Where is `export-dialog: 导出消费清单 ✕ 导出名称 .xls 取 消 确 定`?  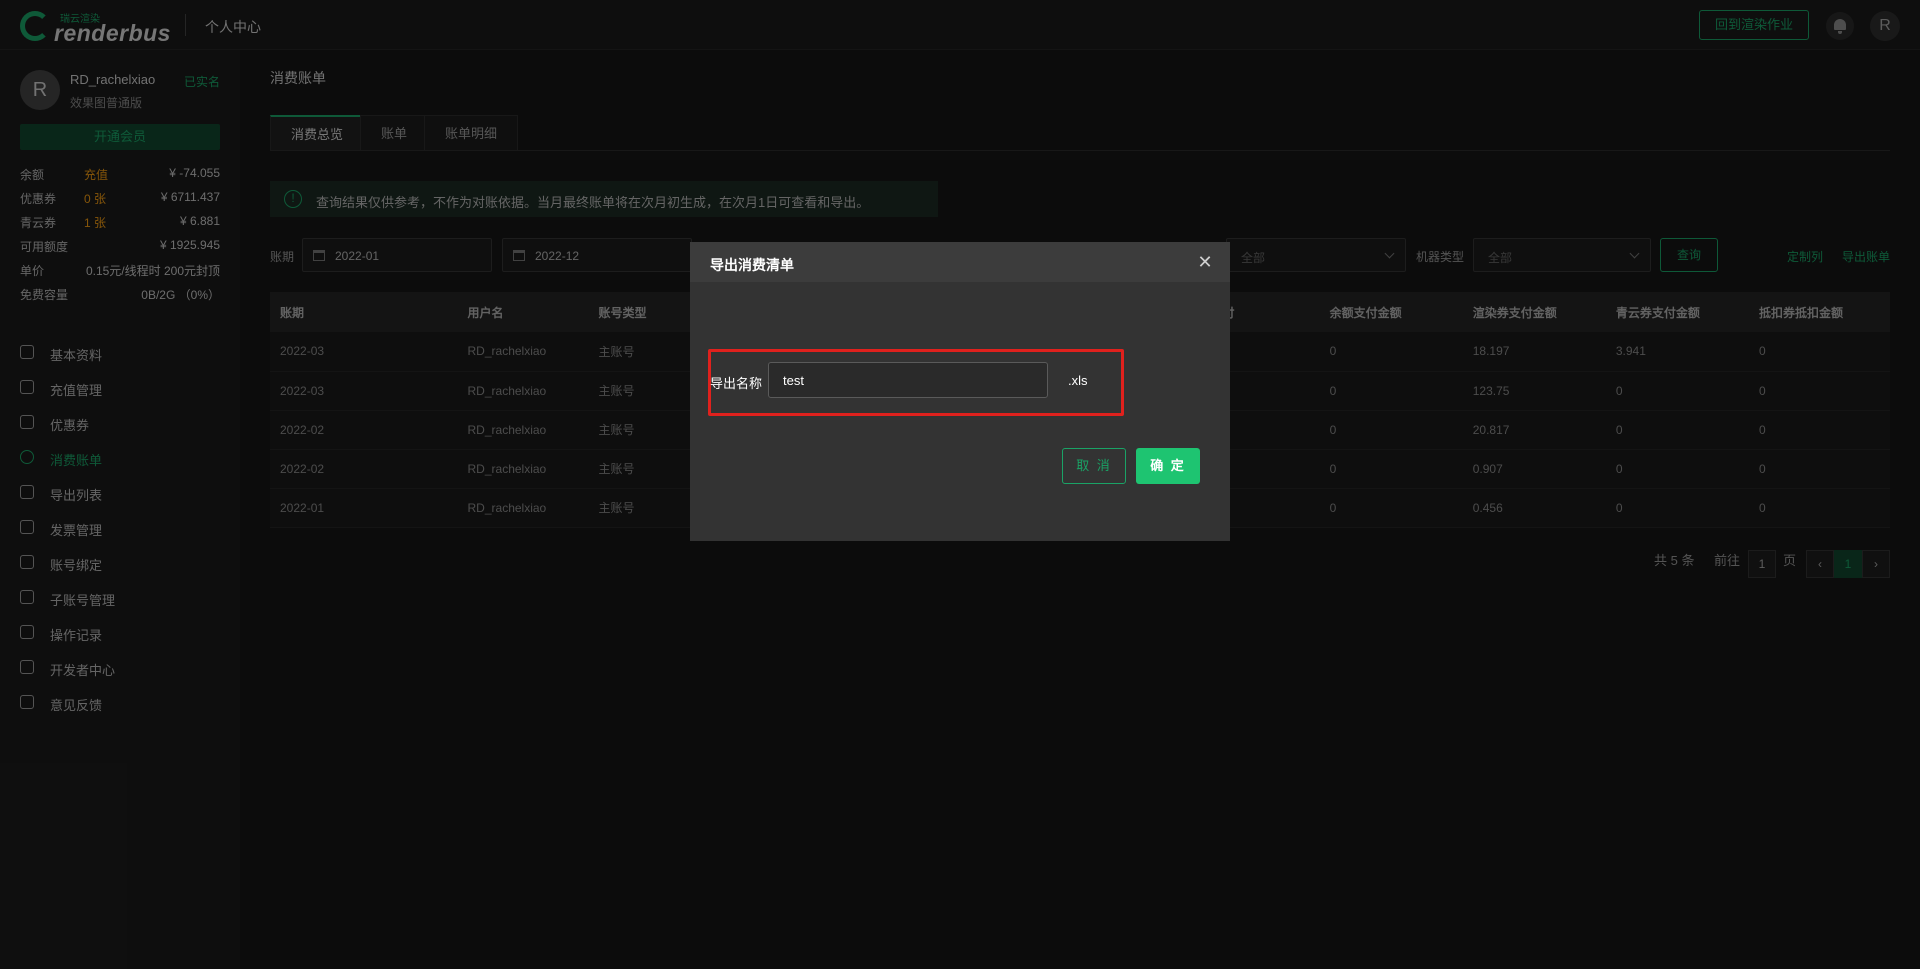
export-dialog: 导出消费清单 ✕ 导出名称 .xls 取 消 确 定 is located at coordinates (960, 391).